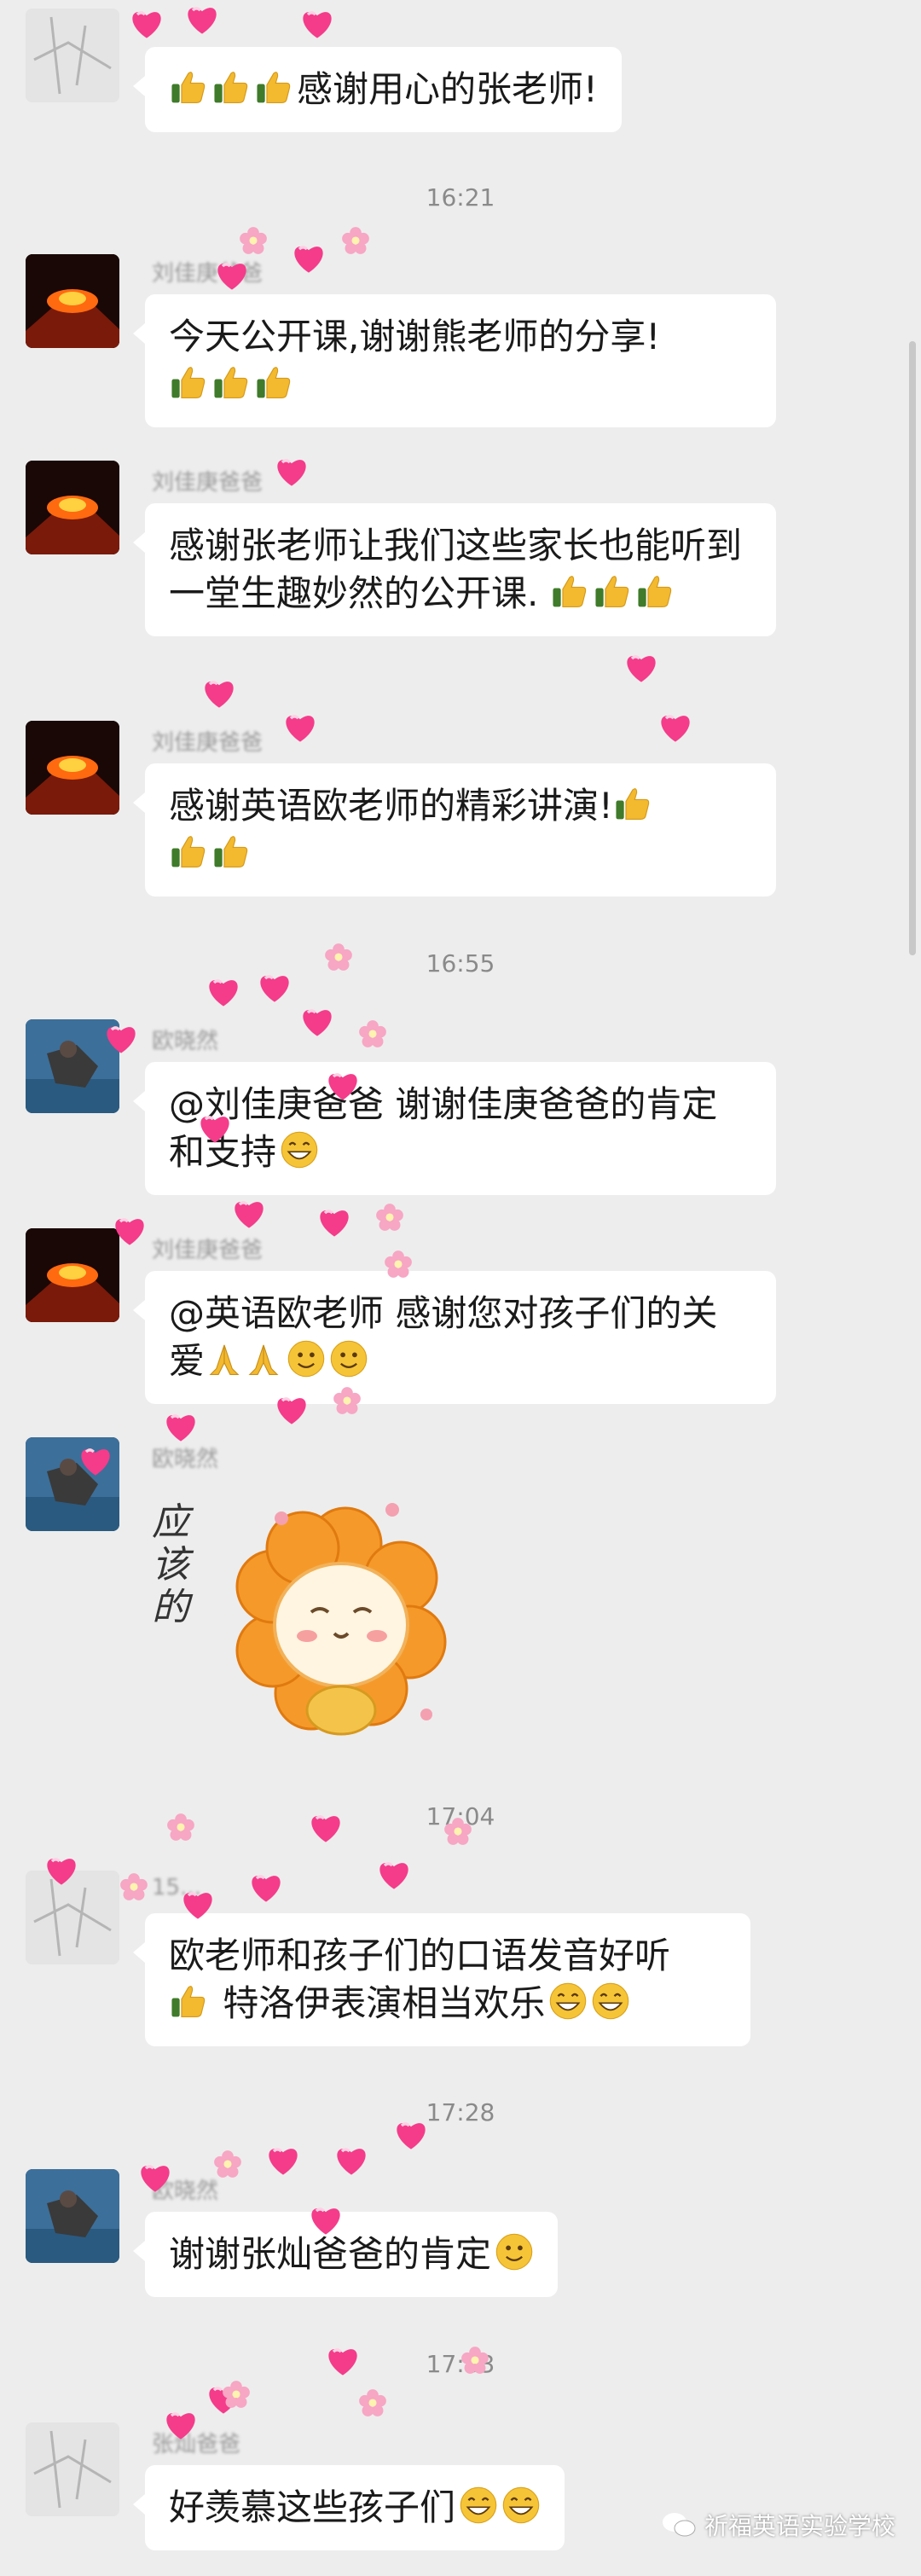 The width and height of the screenshot is (921, 2576). What do you see at coordinates (330, 2254) in the screenshot?
I see `message-text: 谢谢张灿爸爸的肯定` at bounding box center [330, 2254].